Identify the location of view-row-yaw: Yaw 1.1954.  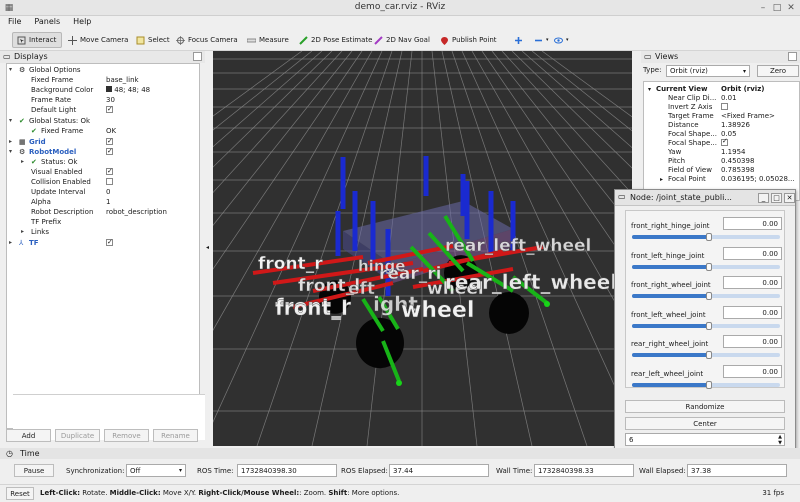
(722, 152).